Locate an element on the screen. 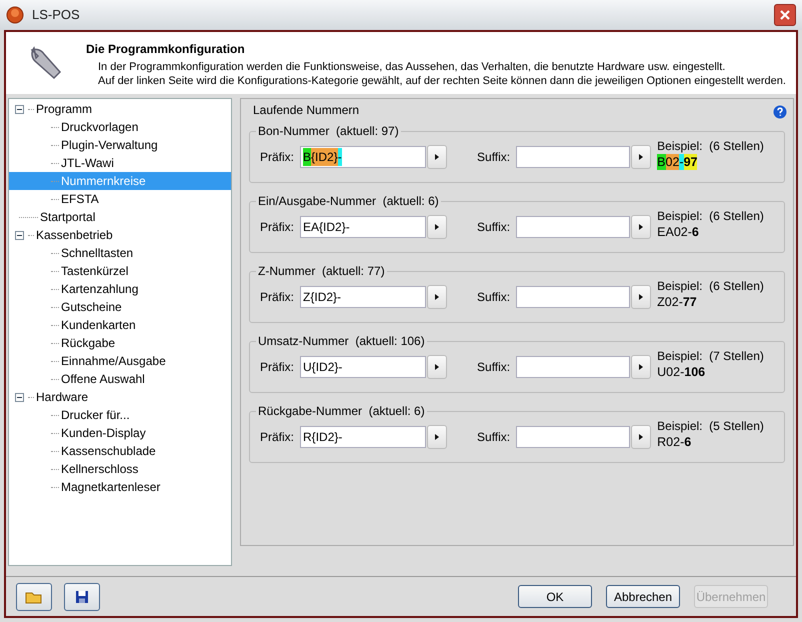  tree-item: Plugin-Verwaltung is located at coordinates (109, 145).